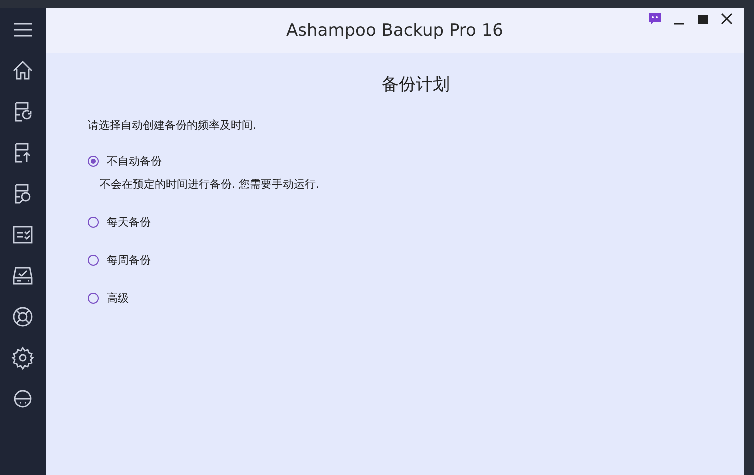 The width and height of the screenshot is (754, 475). I want to click on option-label: 每天备份, so click(129, 222).